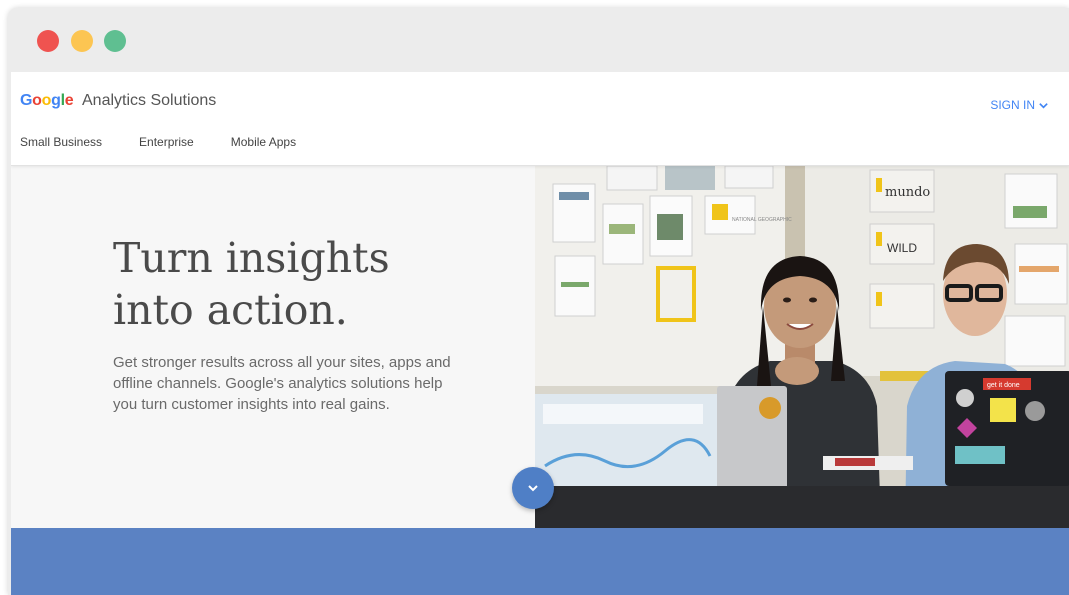  What do you see at coordinates (538, 40) in the screenshot?
I see `window-titlebar` at bounding box center [538, 40].